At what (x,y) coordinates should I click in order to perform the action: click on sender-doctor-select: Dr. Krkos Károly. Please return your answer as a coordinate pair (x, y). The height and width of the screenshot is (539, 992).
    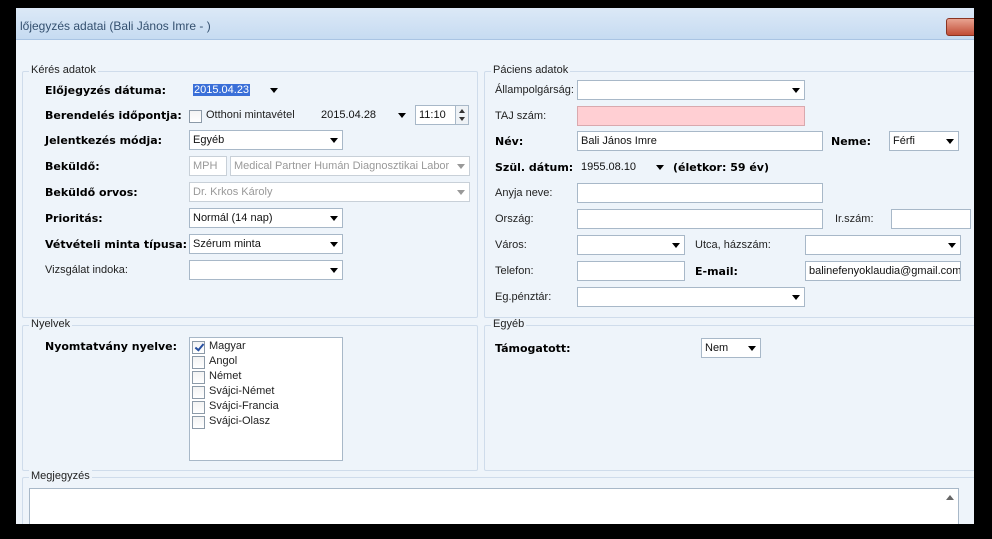
    Looking at the image, I should click on (329, 192).